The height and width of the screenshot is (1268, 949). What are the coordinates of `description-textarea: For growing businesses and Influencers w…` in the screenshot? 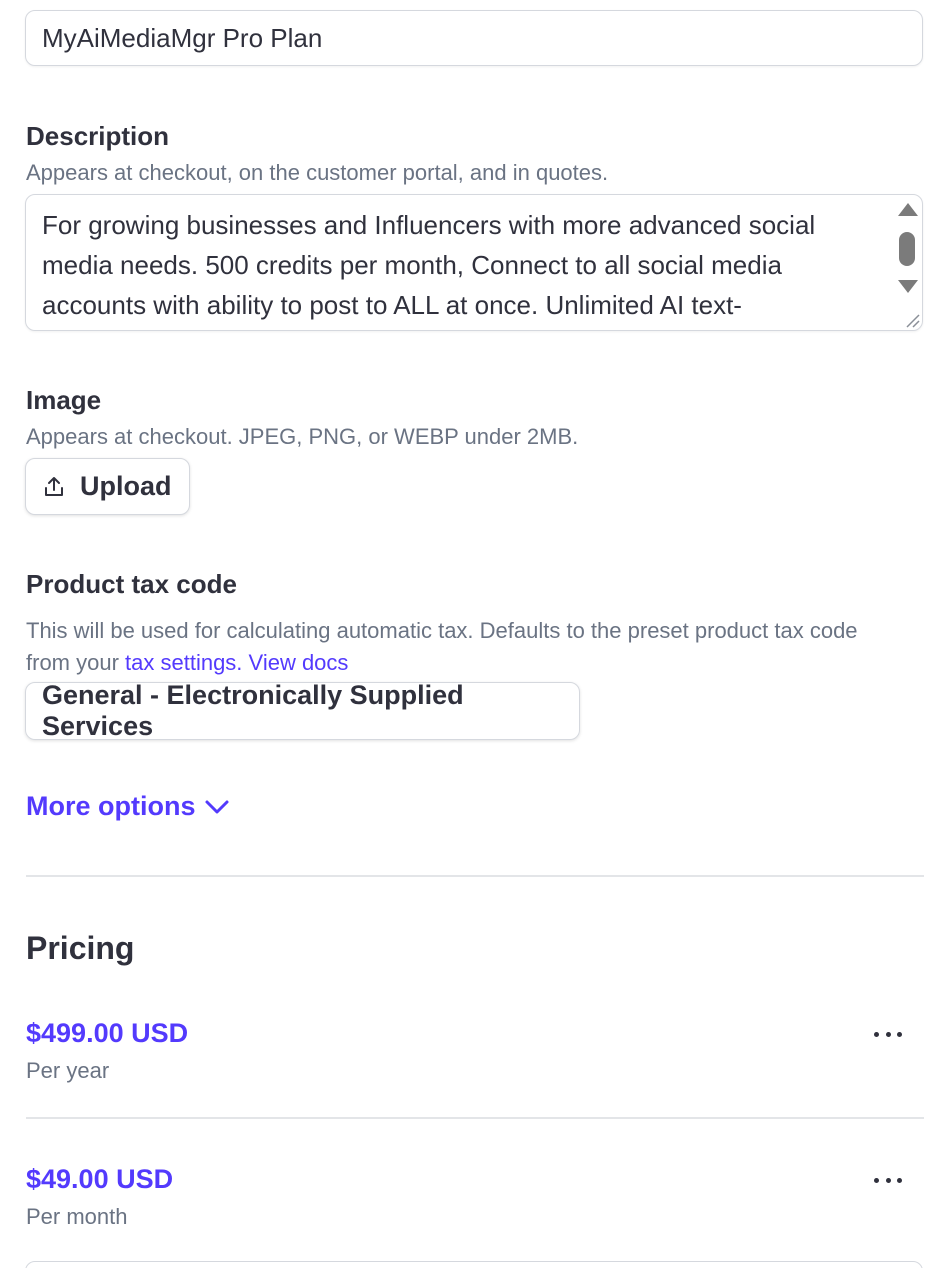 It's located at (474, 262).